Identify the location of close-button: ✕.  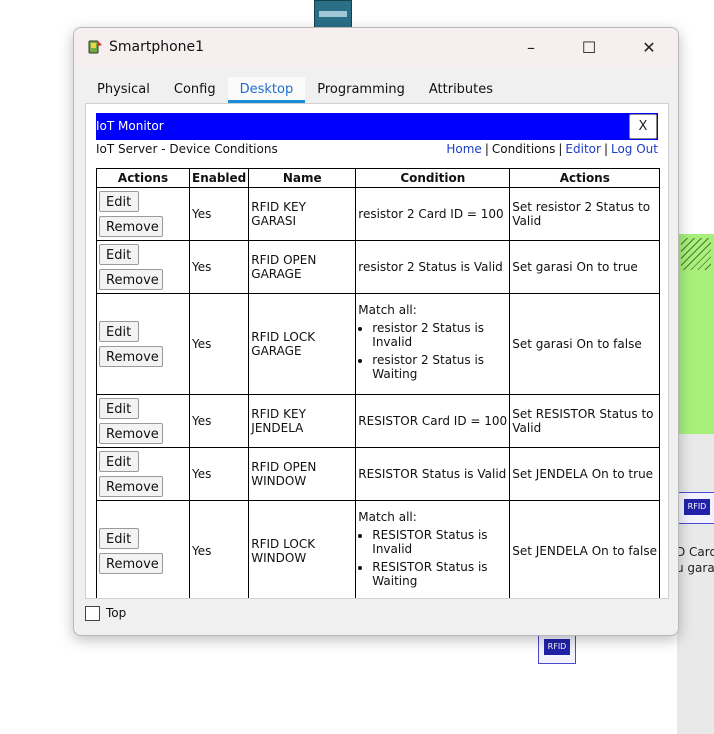
(649, 47).